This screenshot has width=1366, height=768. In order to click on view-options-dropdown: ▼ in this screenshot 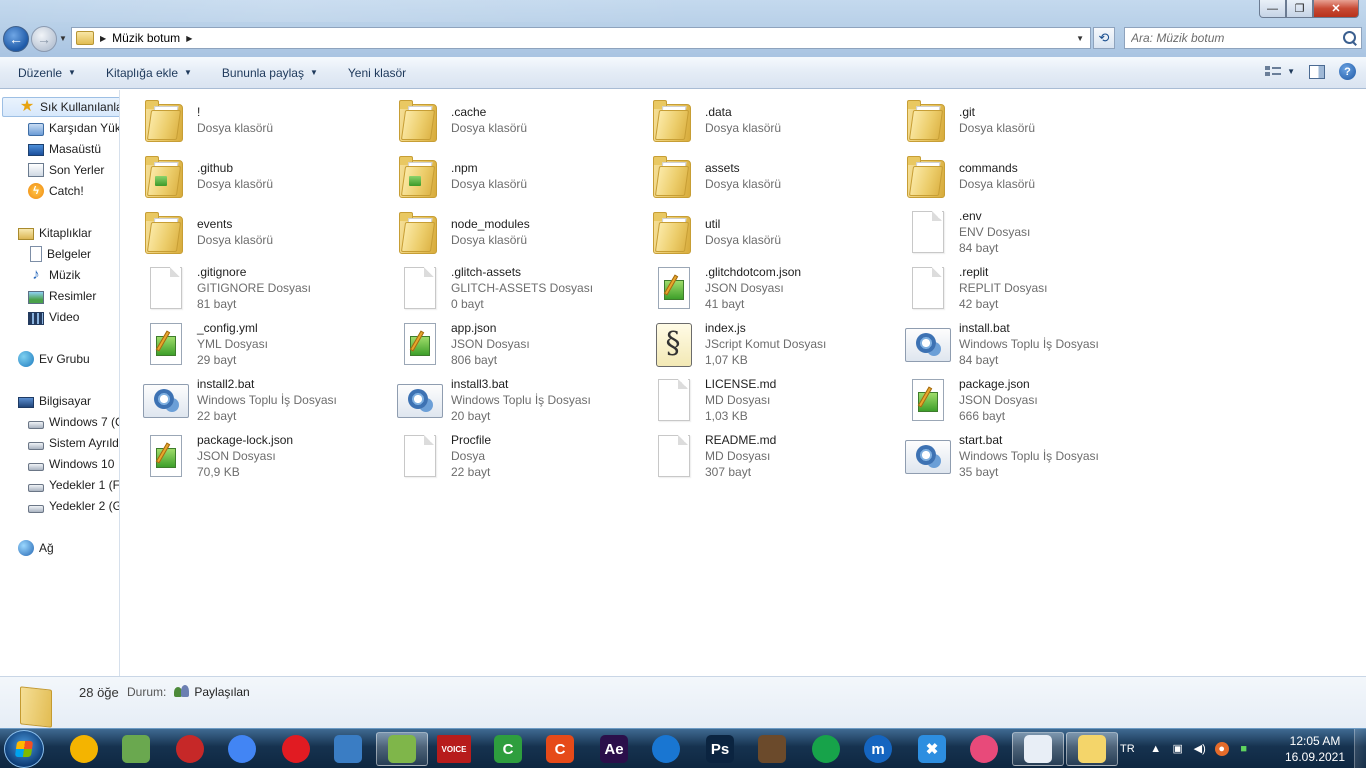, I will do `click(1291, 71)`.